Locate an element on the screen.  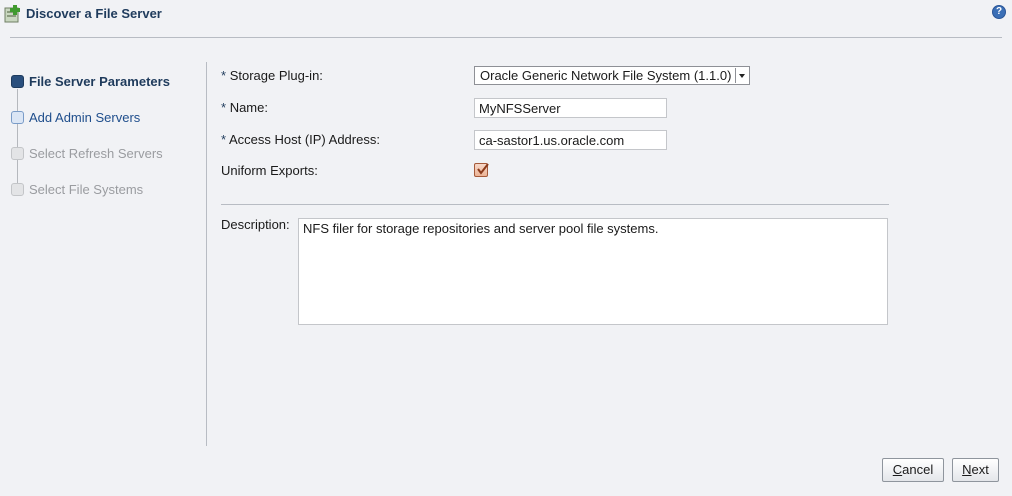
add-file-server-icon is located at coordinates (12, 14).